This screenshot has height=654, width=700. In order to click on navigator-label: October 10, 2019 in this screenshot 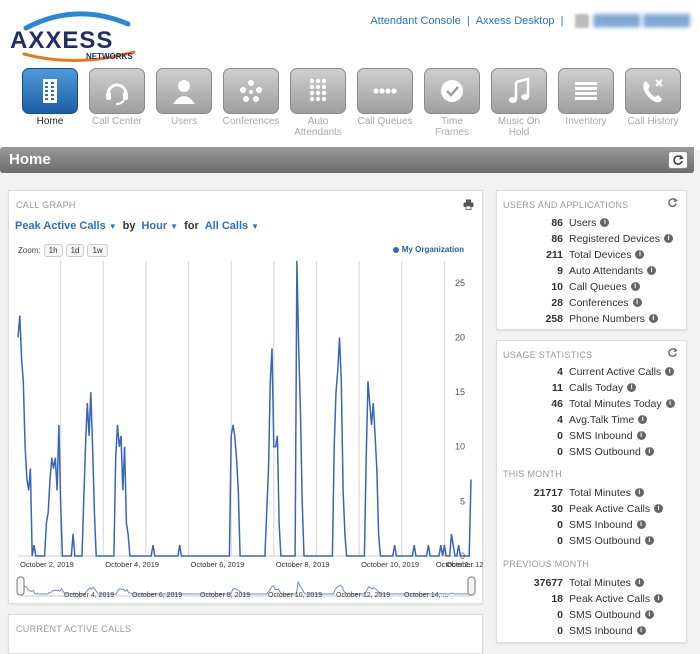, I will do `click(295, 595)`.